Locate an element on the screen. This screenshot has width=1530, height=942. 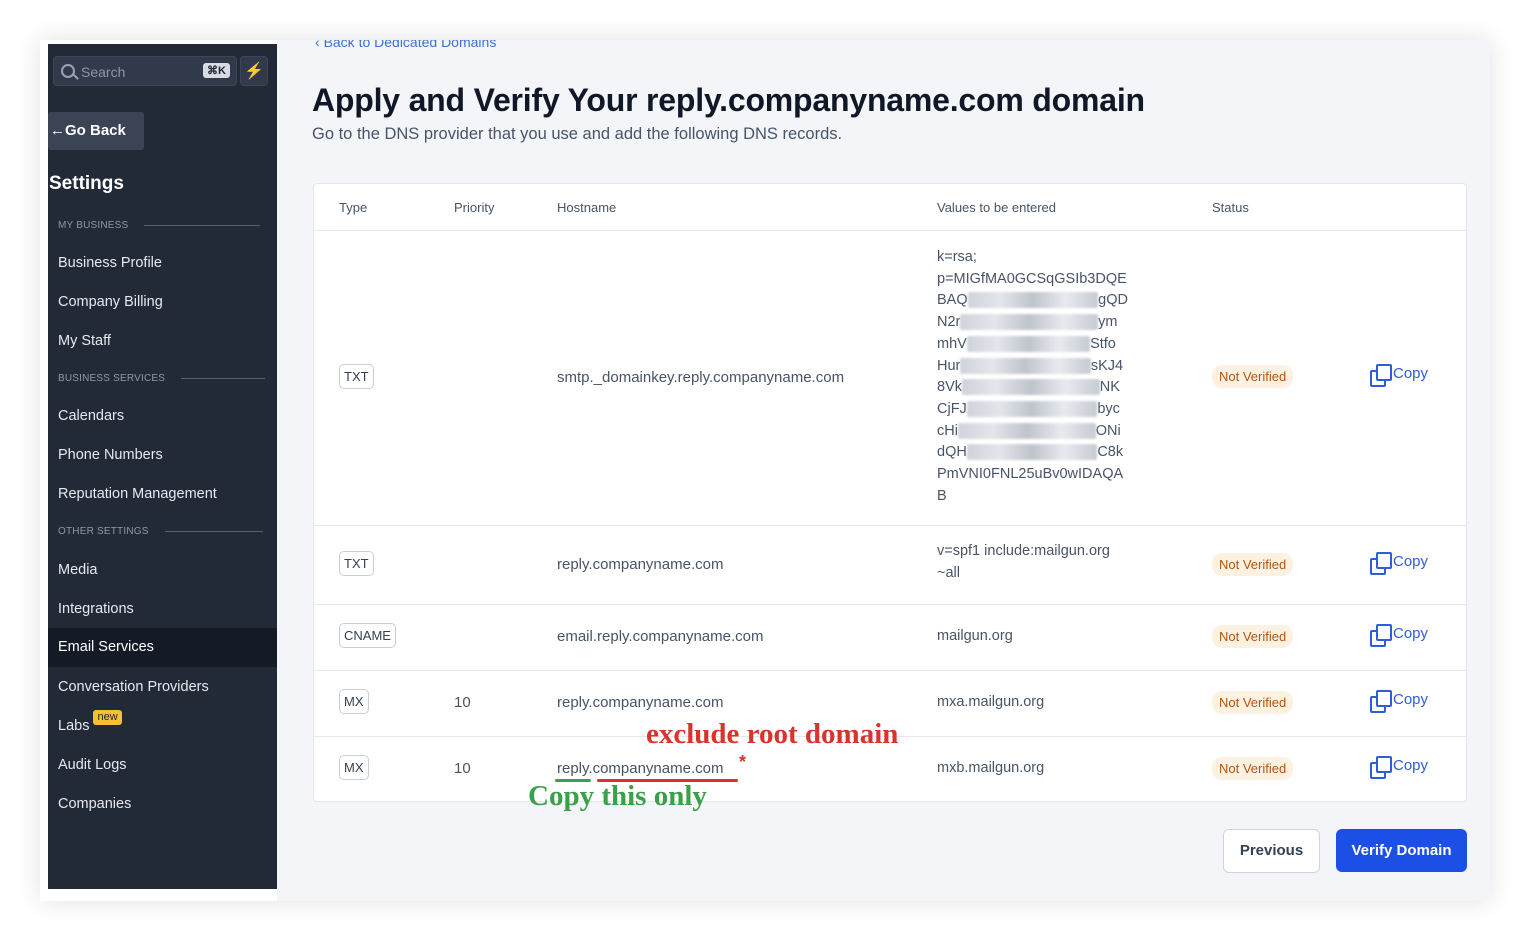
section-label: BUSINESS SERVICES is located at coordinates (112, 378).